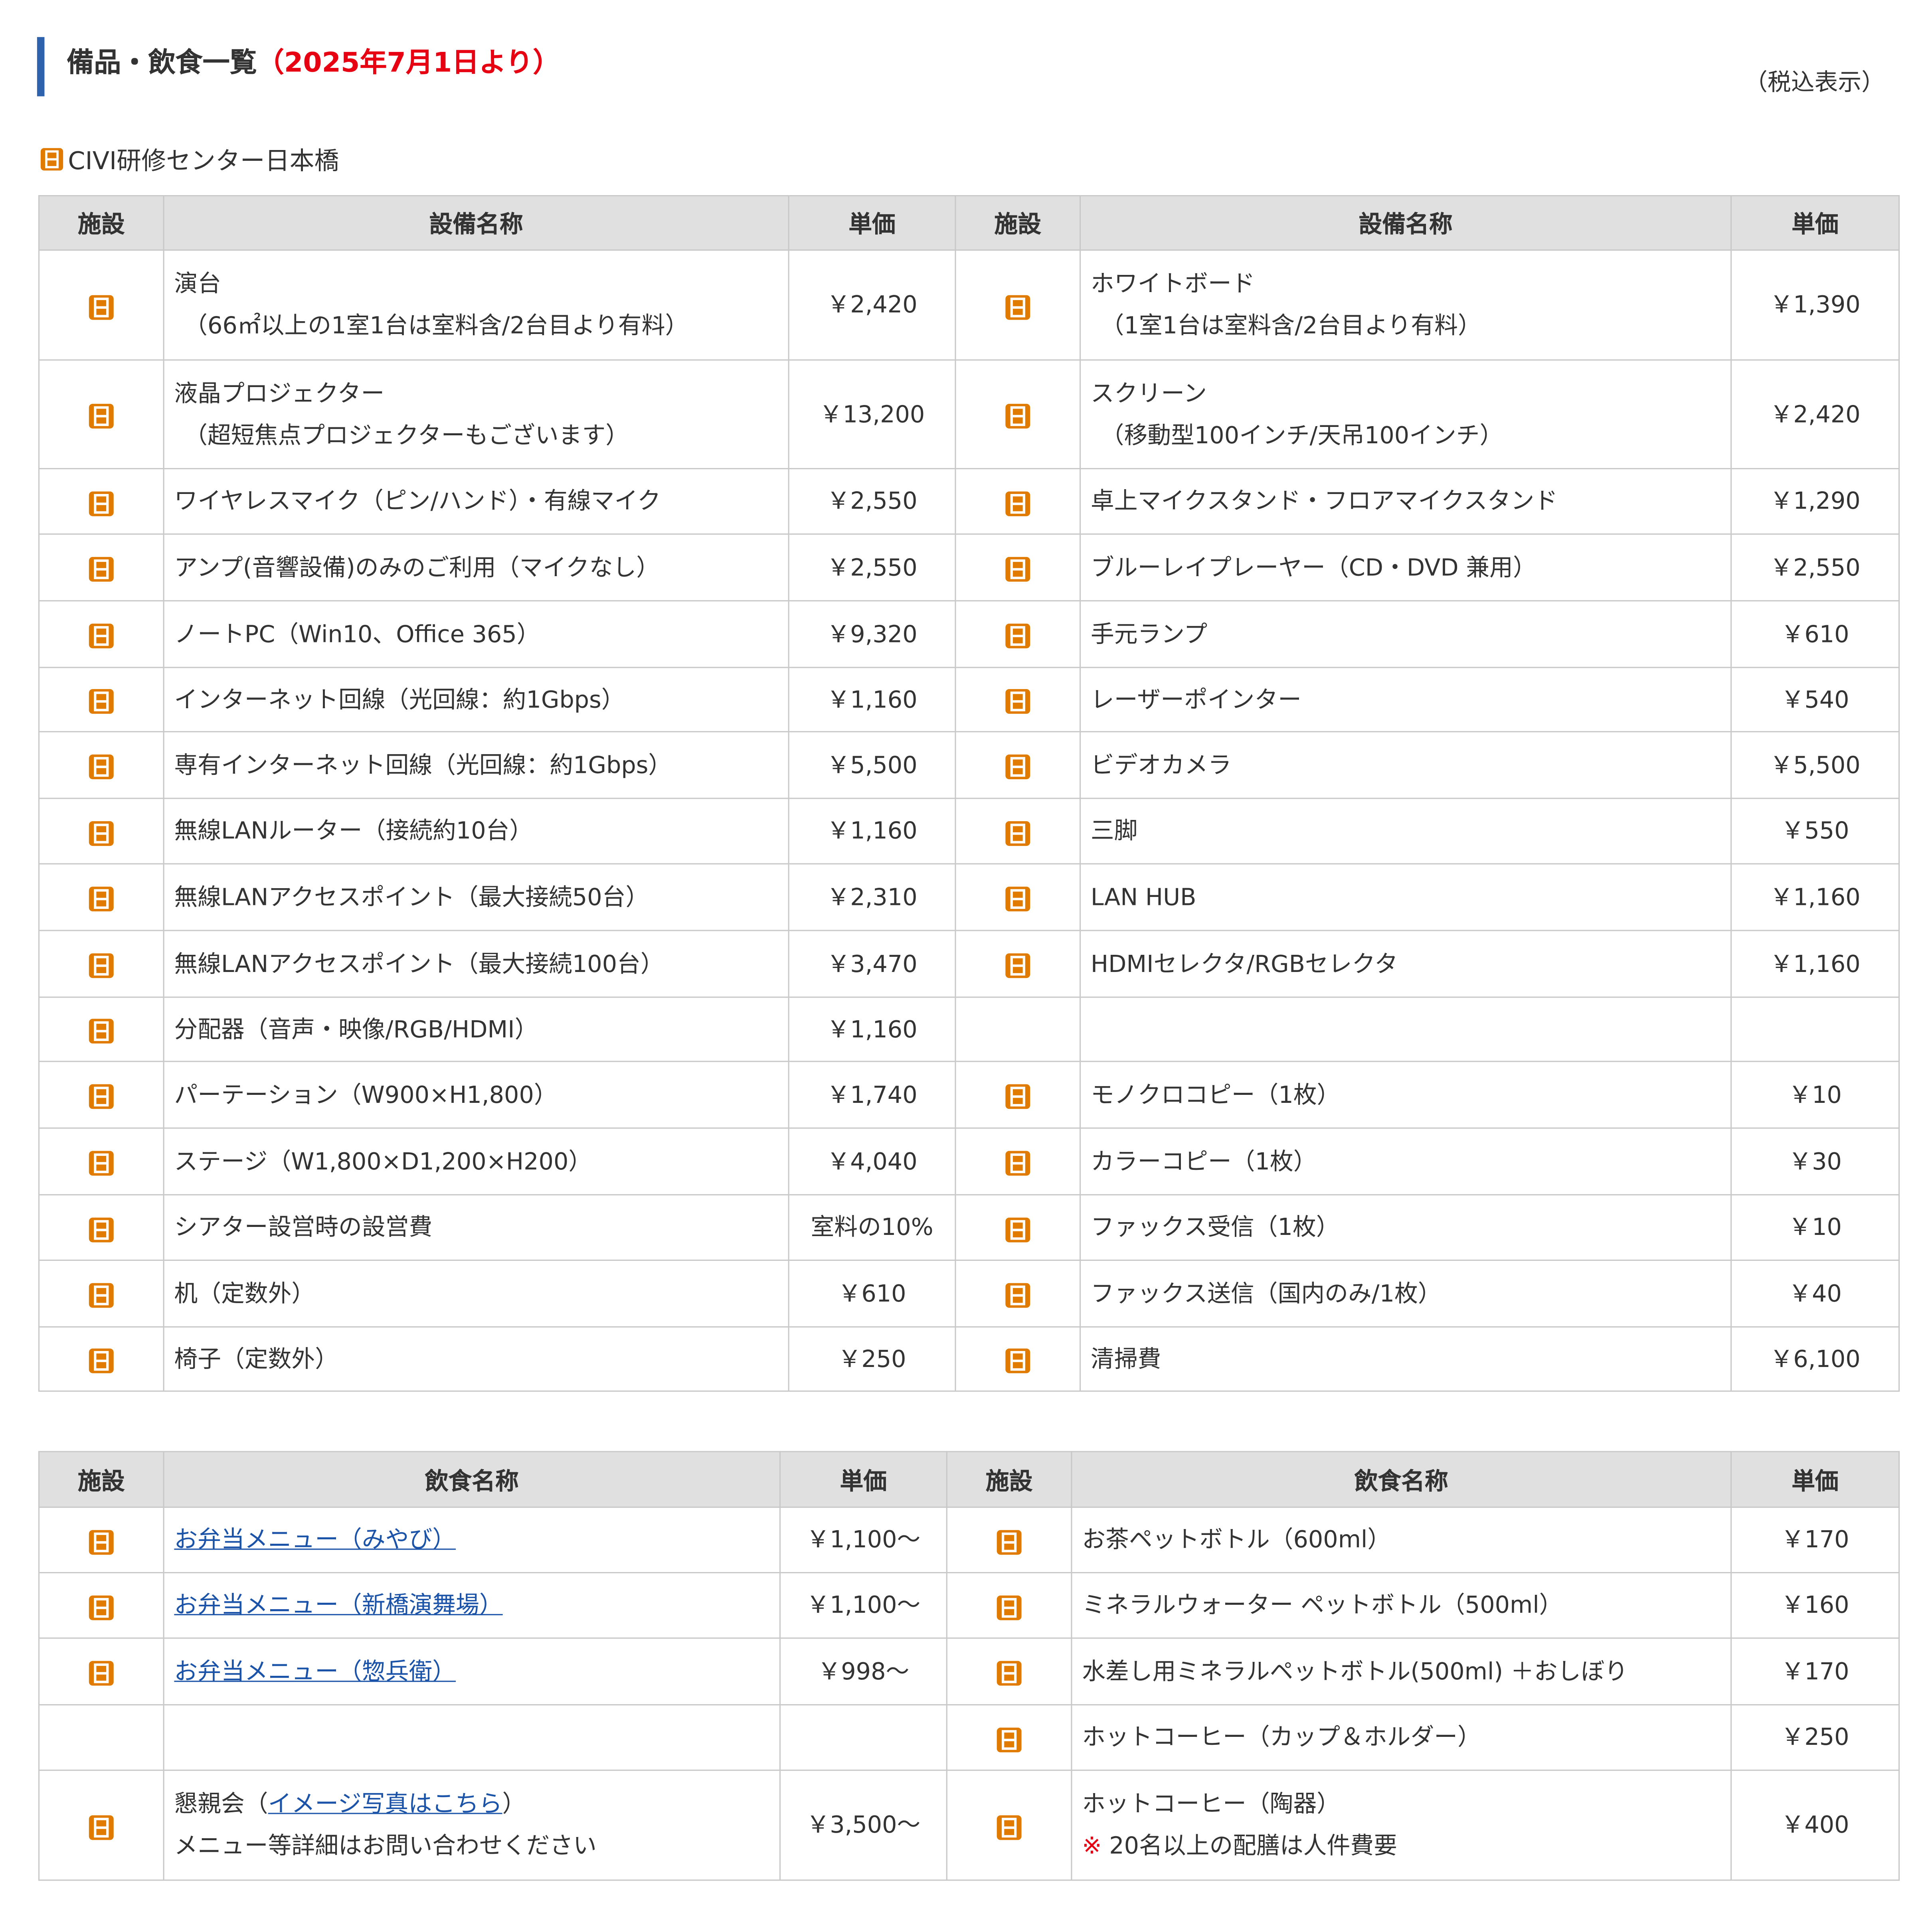 The image size is (1932, 1914). What do you see at coordinates (872, 567) in the screenshot?
I see `price-value: ￥2,550` at bounding box center [872, 567].